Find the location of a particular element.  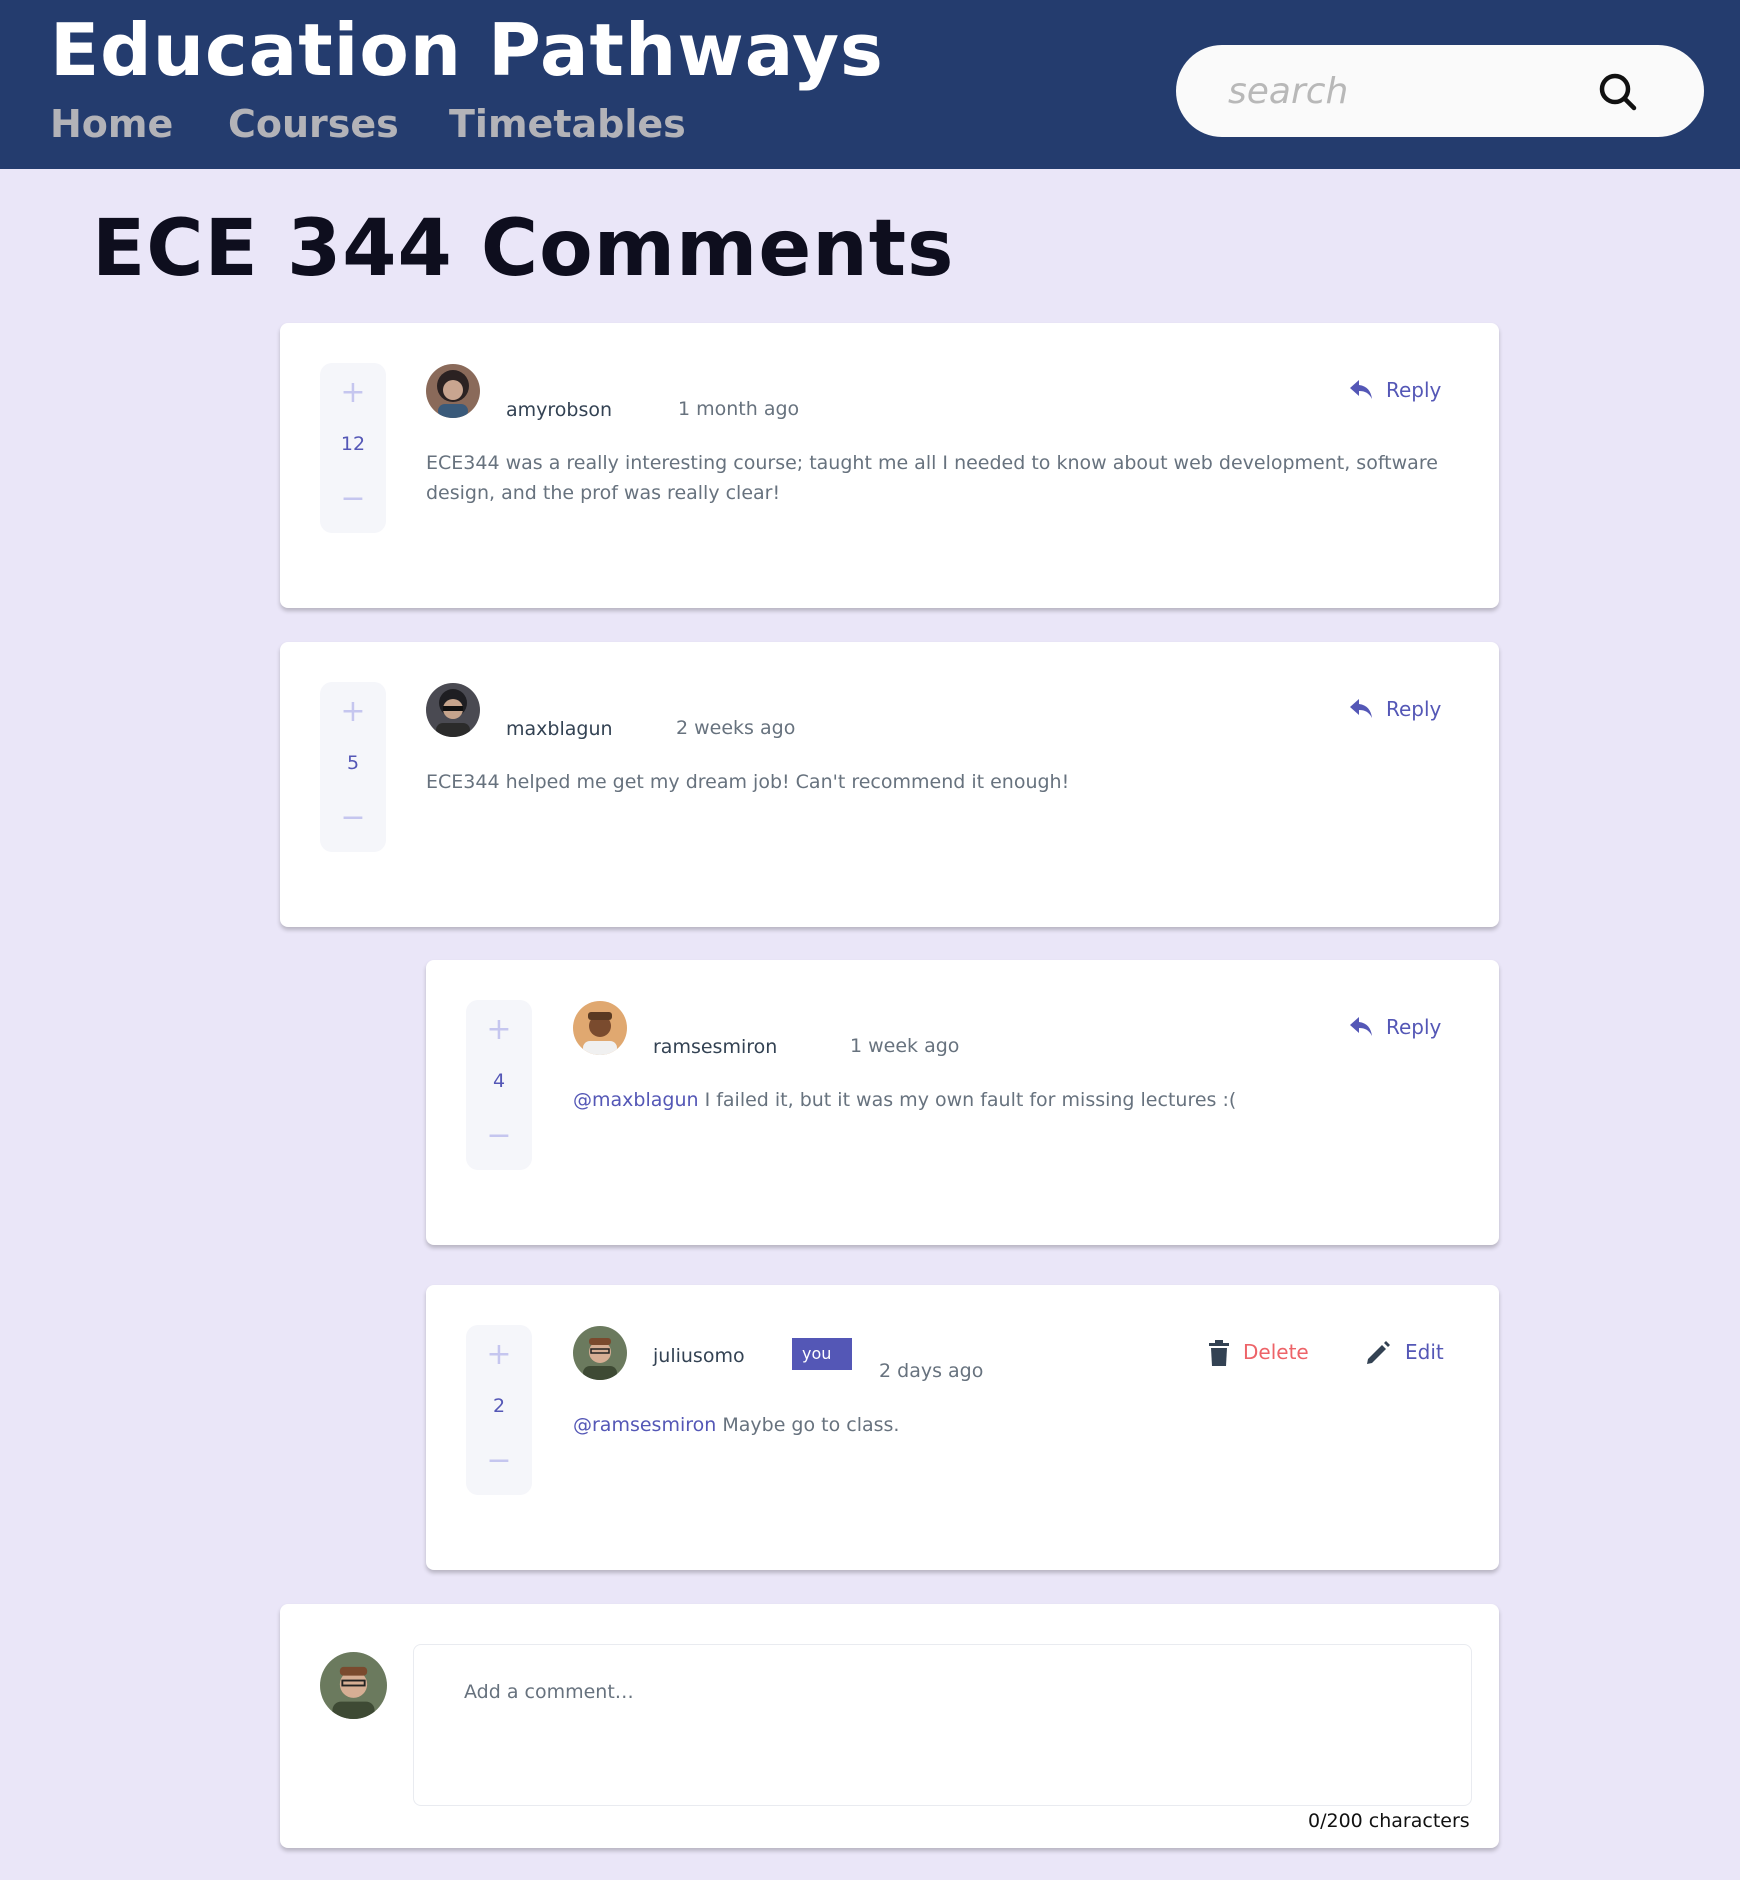

avatar-face is located at coordinates (453, 390).